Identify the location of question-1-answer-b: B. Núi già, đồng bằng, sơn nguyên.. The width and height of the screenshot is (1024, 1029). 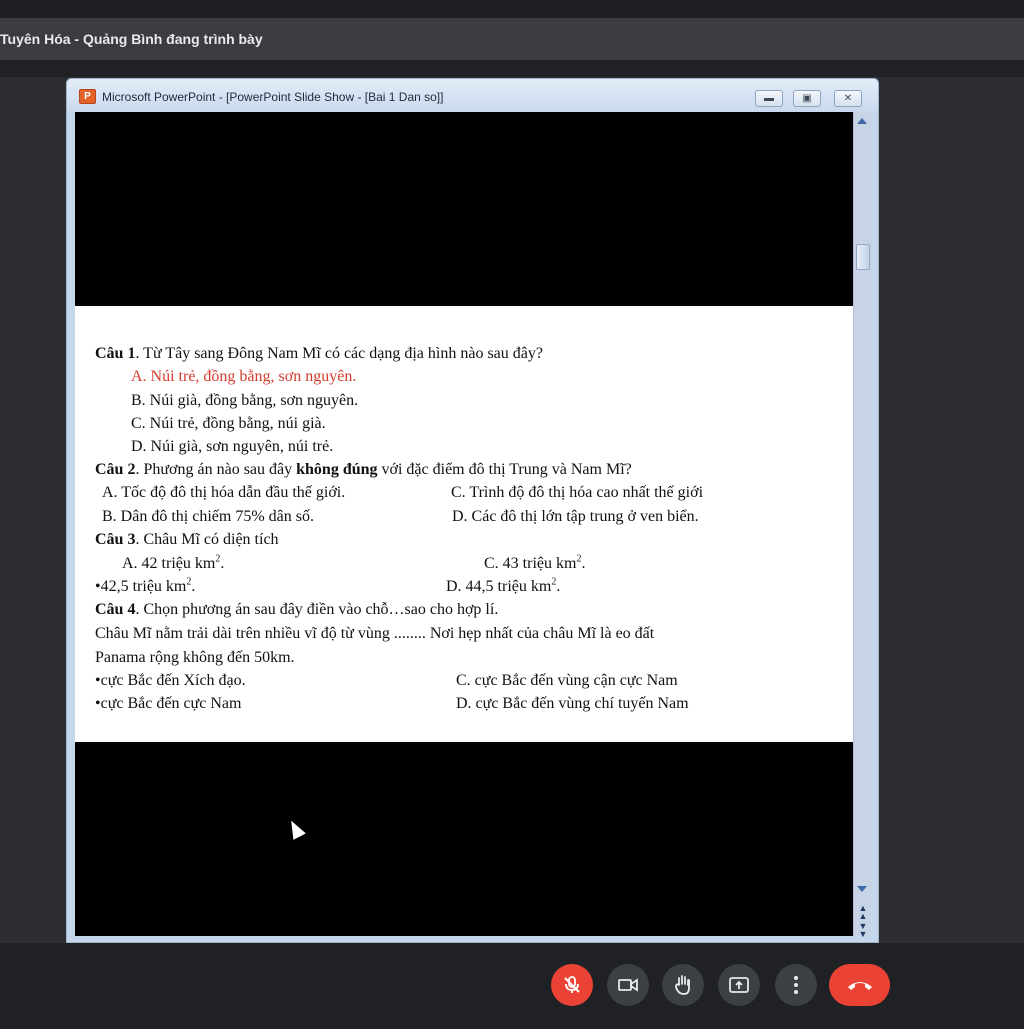
(245, 400).